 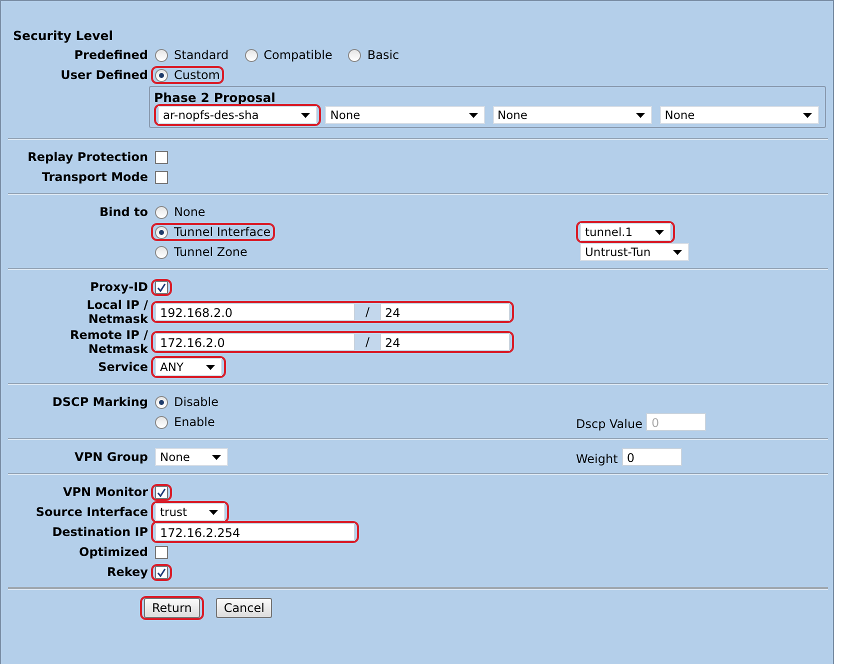 What do you see at coordinates (108, 342) in the screenshot?
I see `field-label: Remote IP / Netmask` at bounding box center [108, 342].